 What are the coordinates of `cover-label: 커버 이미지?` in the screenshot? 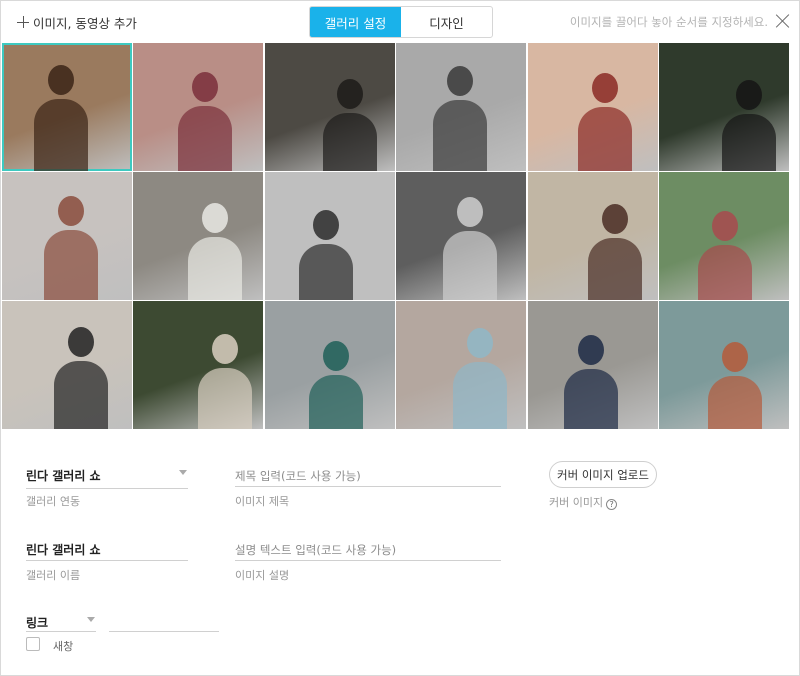 It's located at (583, 502).